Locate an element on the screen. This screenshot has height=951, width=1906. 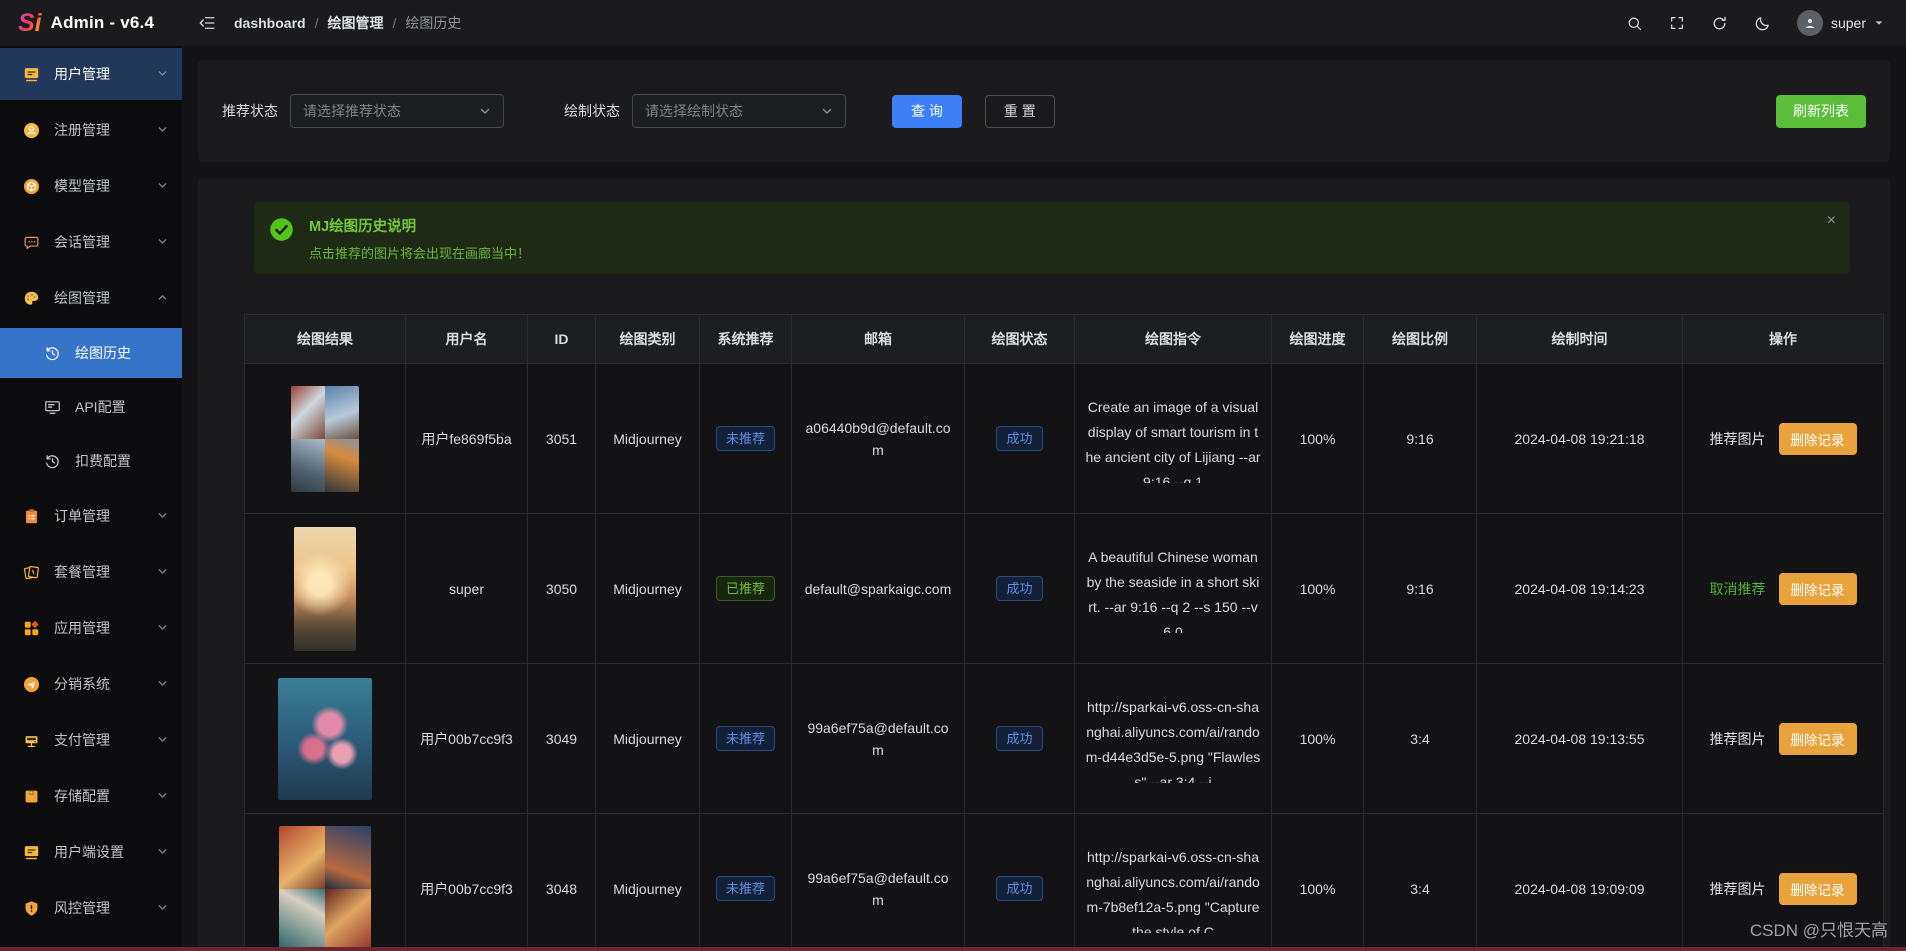
session-management-icon is located at coordinates (31, 242).